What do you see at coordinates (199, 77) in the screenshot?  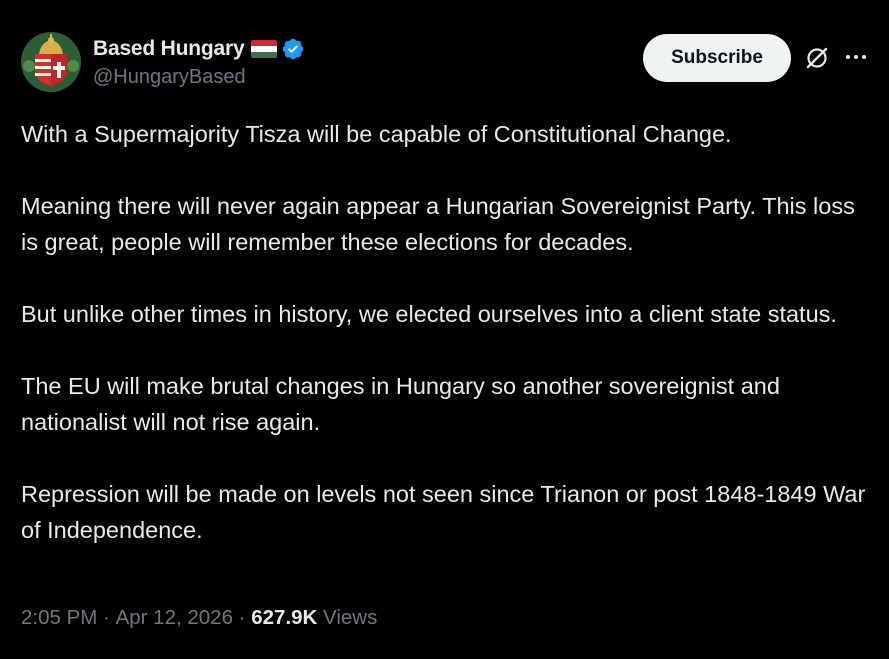 I see `author-handle: @HungaryBased` at bounding box center [199, 77].